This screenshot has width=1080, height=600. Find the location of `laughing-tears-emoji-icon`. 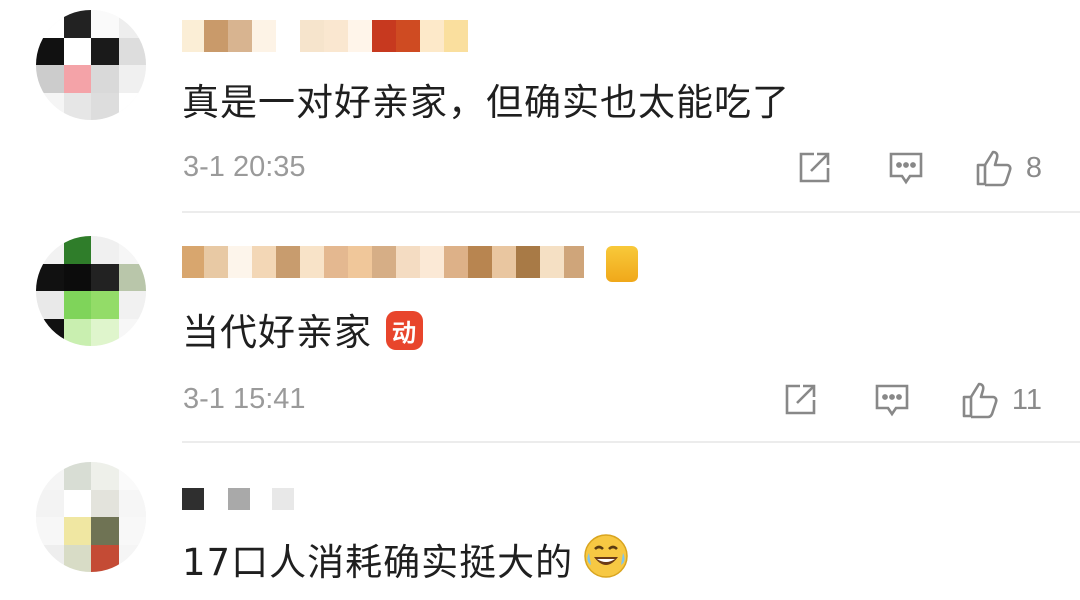

laughing-tears-emoji-icon is located at coordinates (606, 560).